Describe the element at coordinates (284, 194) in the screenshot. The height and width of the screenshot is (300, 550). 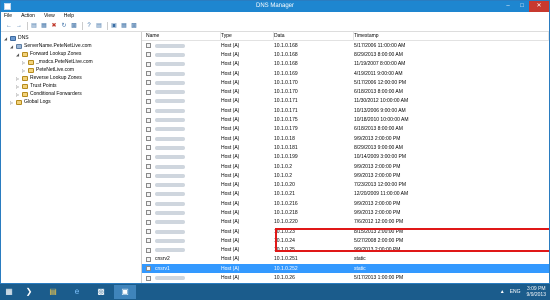
I see `cell-data: 10.1.0.21` at that location.